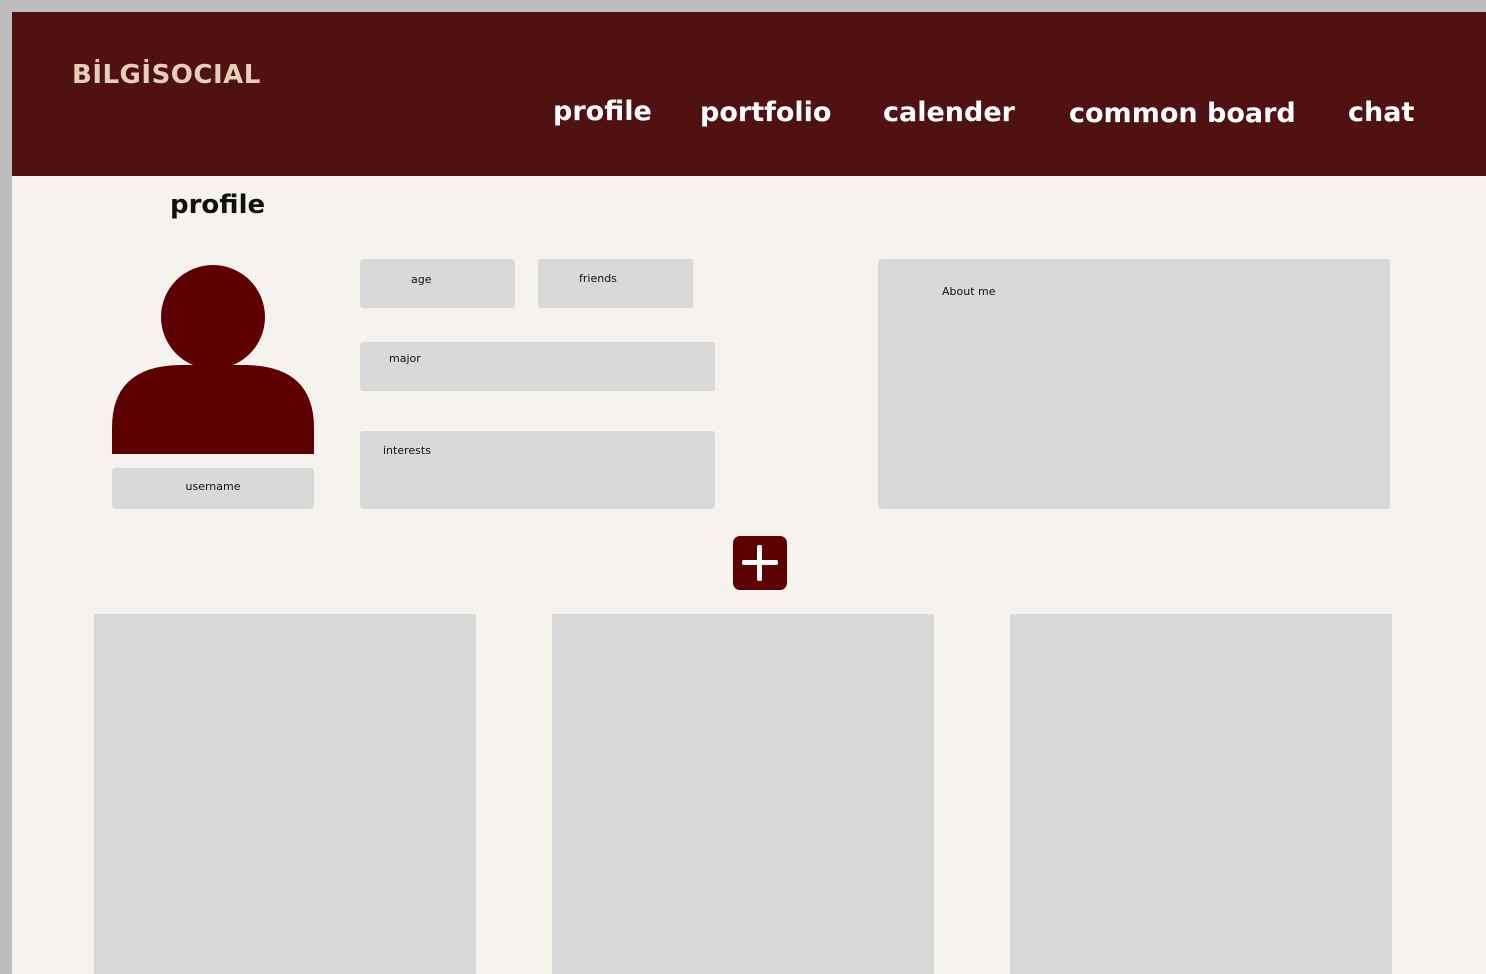 This screenshot has width=1486, height=974. Describe the element at coordinates (421, 279) in the screenshot. I see `age-label: age` at that location.